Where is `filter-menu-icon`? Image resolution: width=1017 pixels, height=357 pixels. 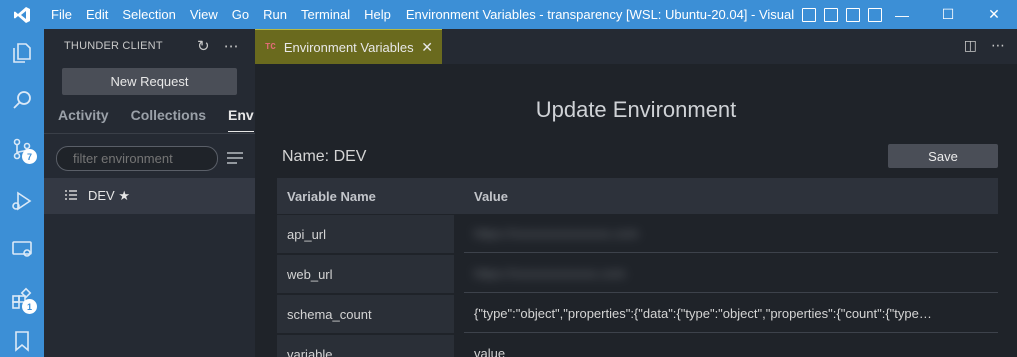
filter-menu-icon is located at coordinates (235, 158).